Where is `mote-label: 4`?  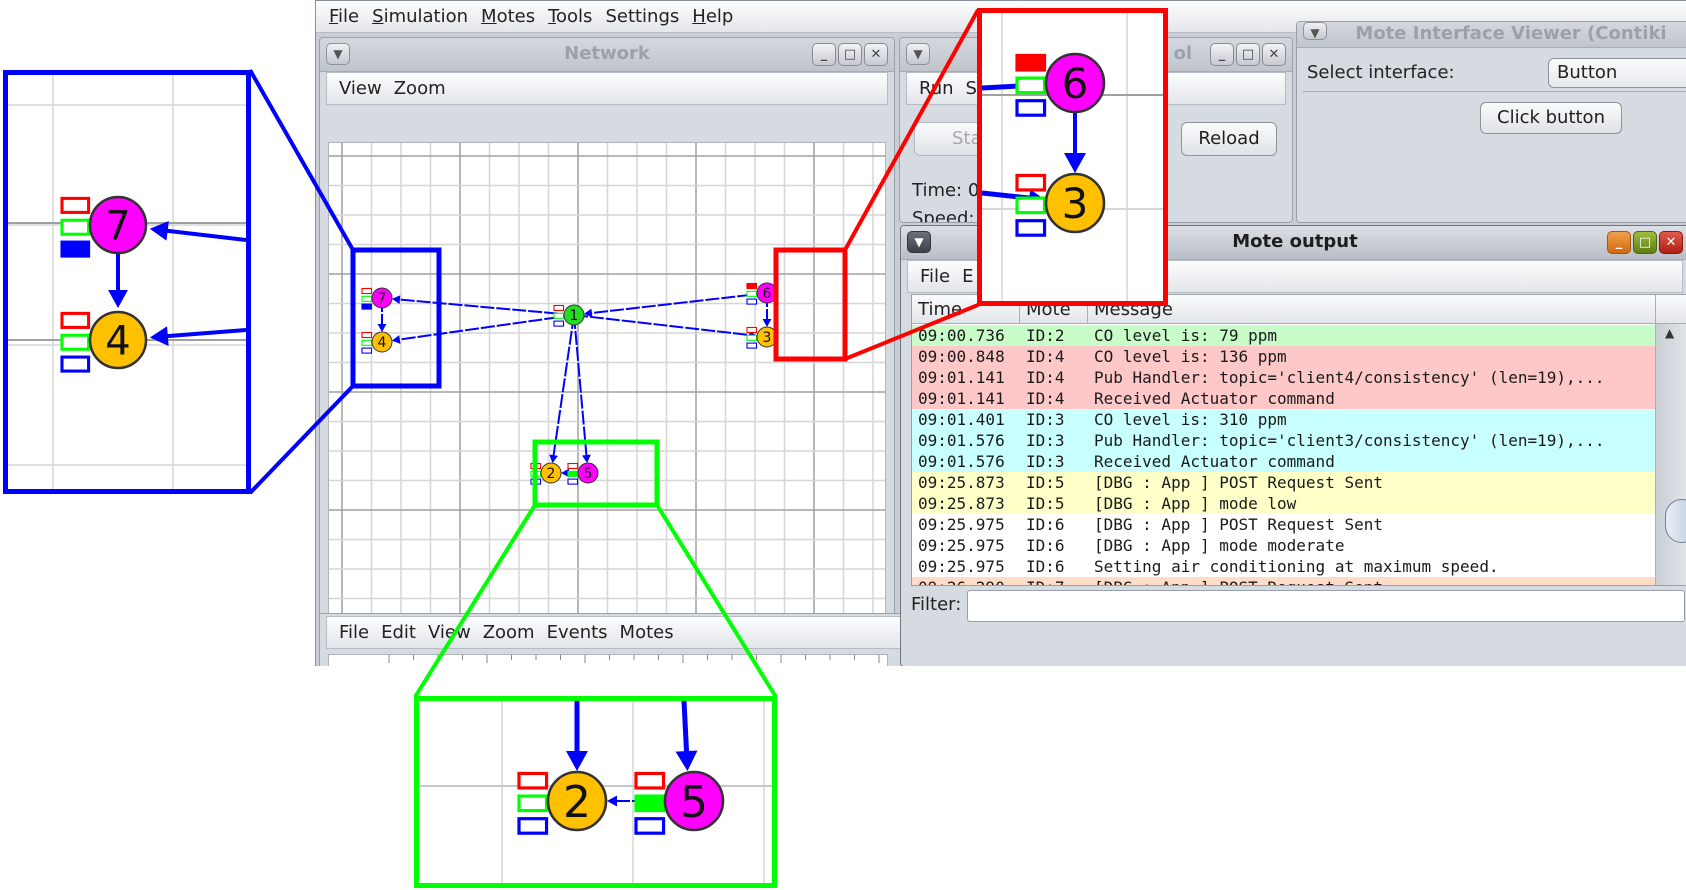
mote-label: 4 is located at coordinates (117, 341).